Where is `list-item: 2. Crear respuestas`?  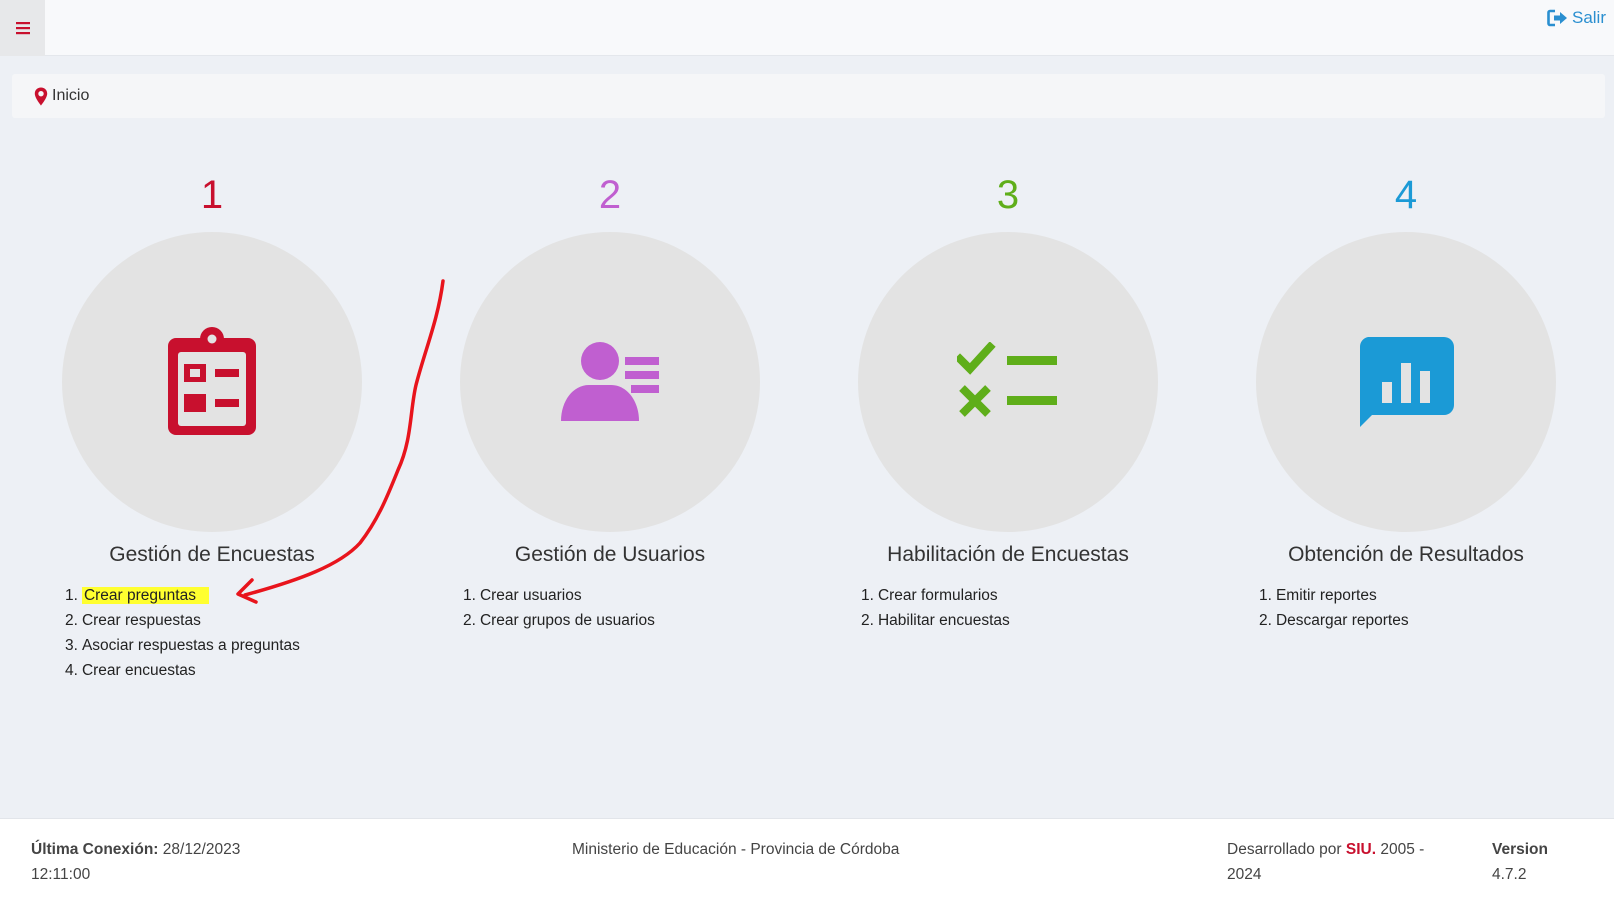 list-item: 2. Crear respuestas is located at coordinates (182, 620).